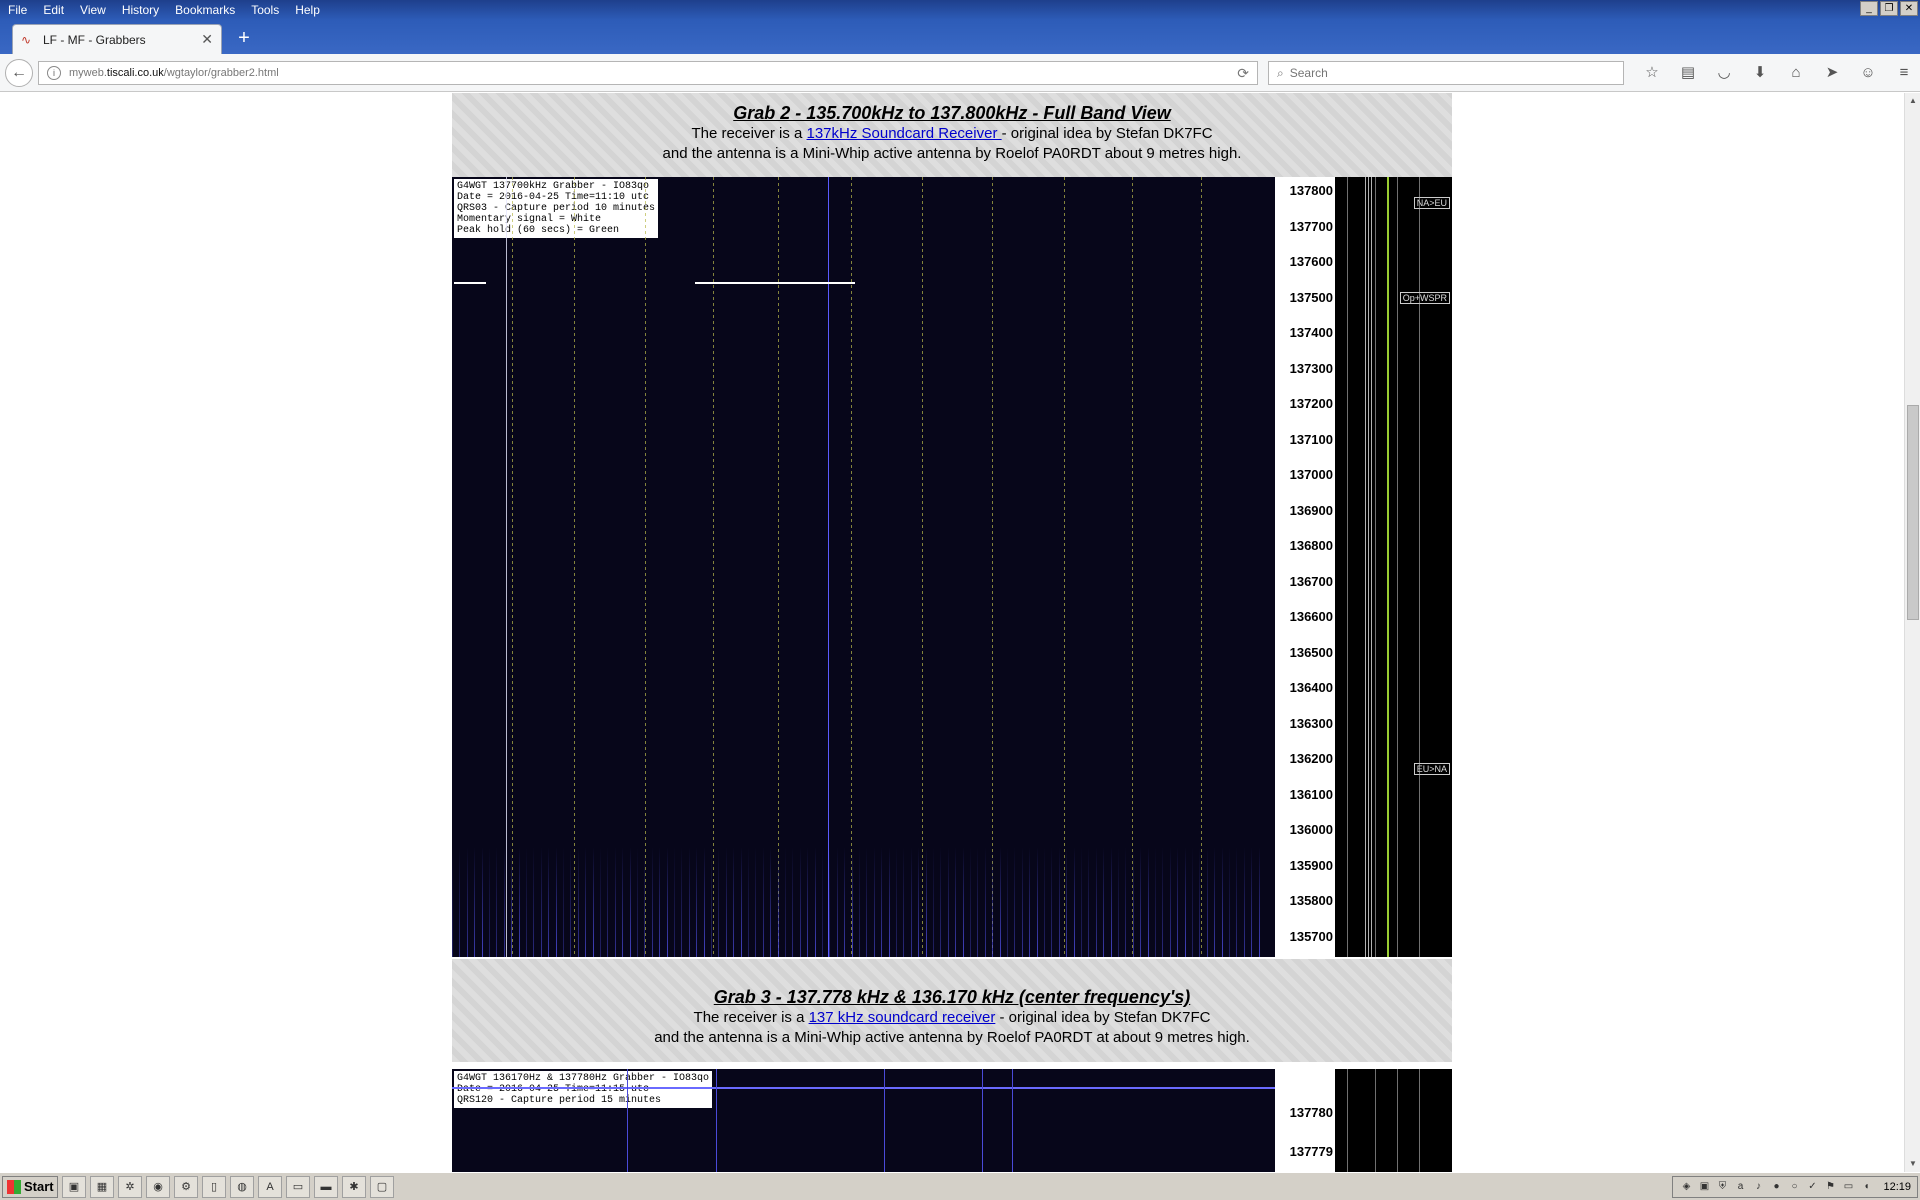 The width and height of the screenshot is (1920, 1200). Describe the element at coordinates (1311, 332) in the screenshot. I see `freq-tick-label: 137400` at that location.